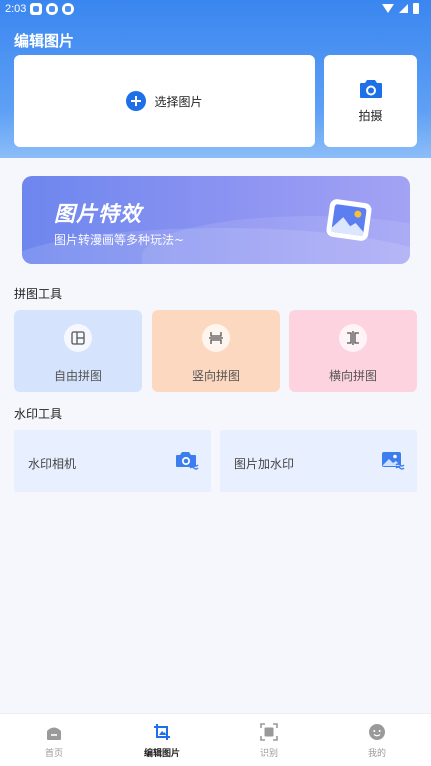 Image resolution: width=431 pixels, height=766 pixels. Describe the element at coordinates (370, 101) in the screenshot. I see `shoot-button: 拍摄` at that location.